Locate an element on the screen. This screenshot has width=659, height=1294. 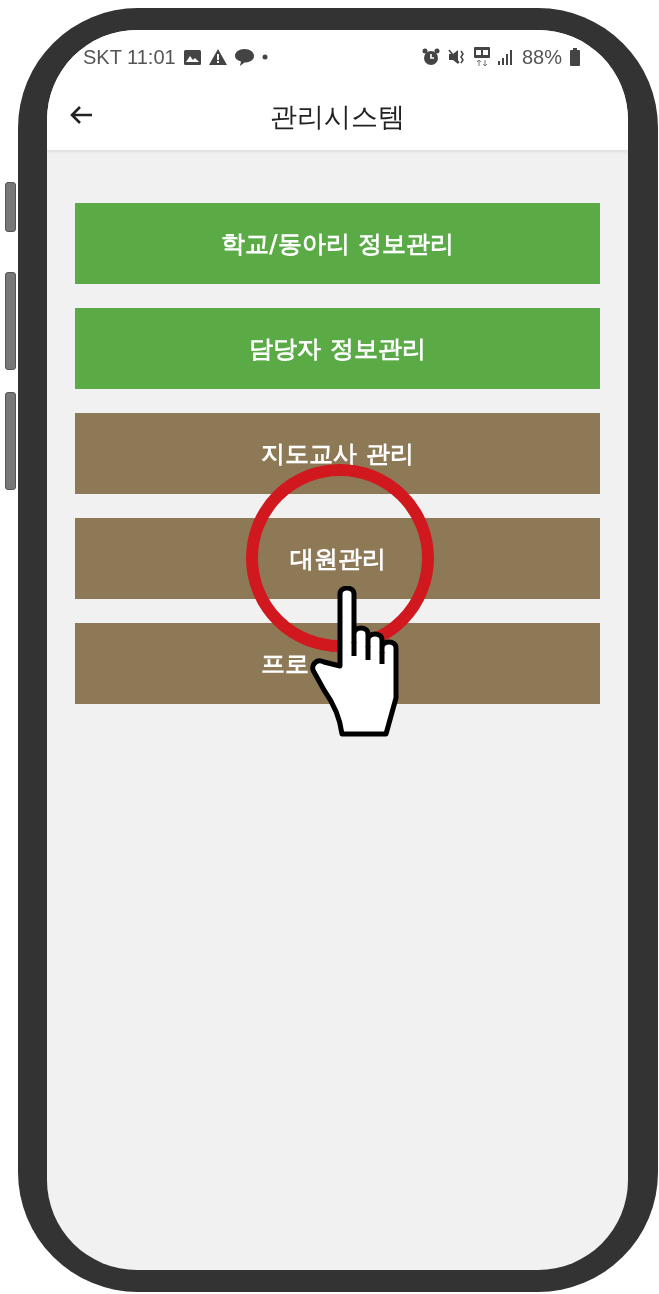
image-icon is located at coordinates (192, 57).